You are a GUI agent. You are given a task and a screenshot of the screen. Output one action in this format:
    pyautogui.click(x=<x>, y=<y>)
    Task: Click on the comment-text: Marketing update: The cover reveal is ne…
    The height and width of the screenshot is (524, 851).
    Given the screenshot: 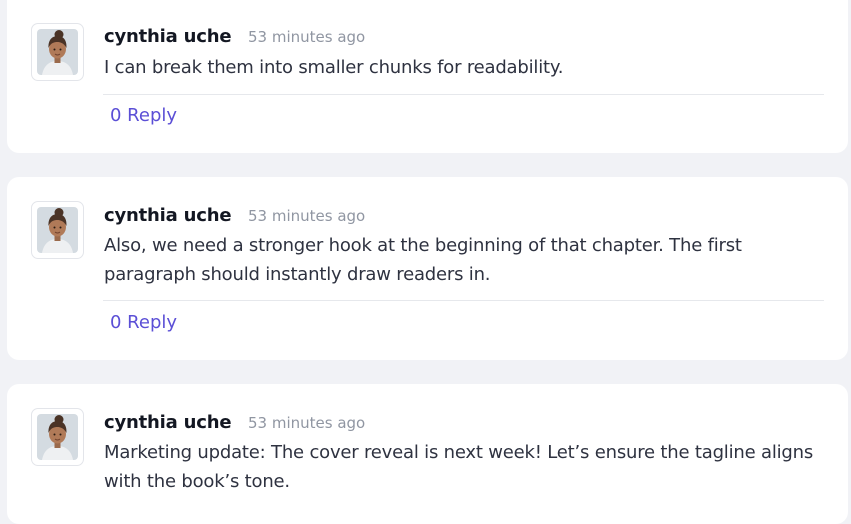 What is the action you would take?
    pyautogui.click(x=459, y=467)
    